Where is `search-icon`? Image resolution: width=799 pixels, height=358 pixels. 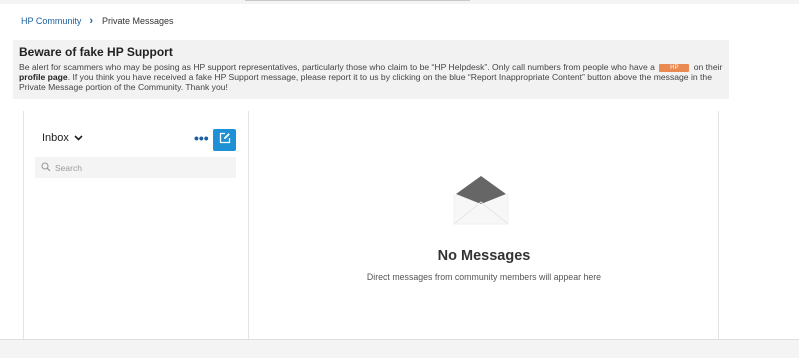
search-icon is located at coordinates (46, 168).